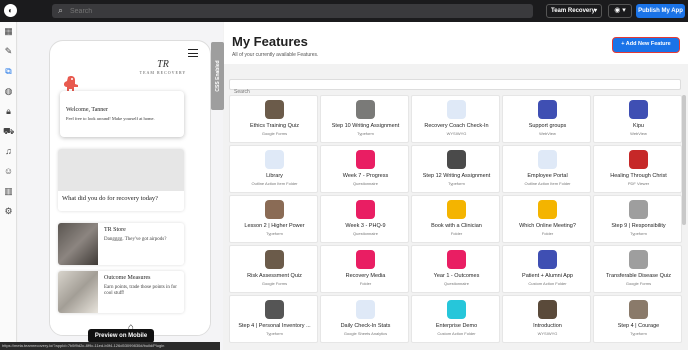  I want to click on chart-icon: ▥, so click(8, 191).